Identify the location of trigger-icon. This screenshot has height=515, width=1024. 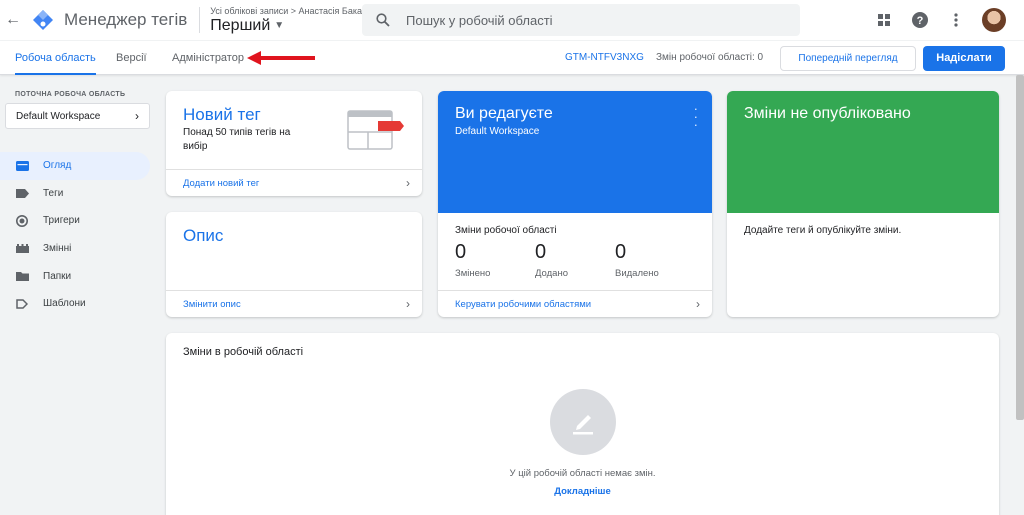
(22, 220).